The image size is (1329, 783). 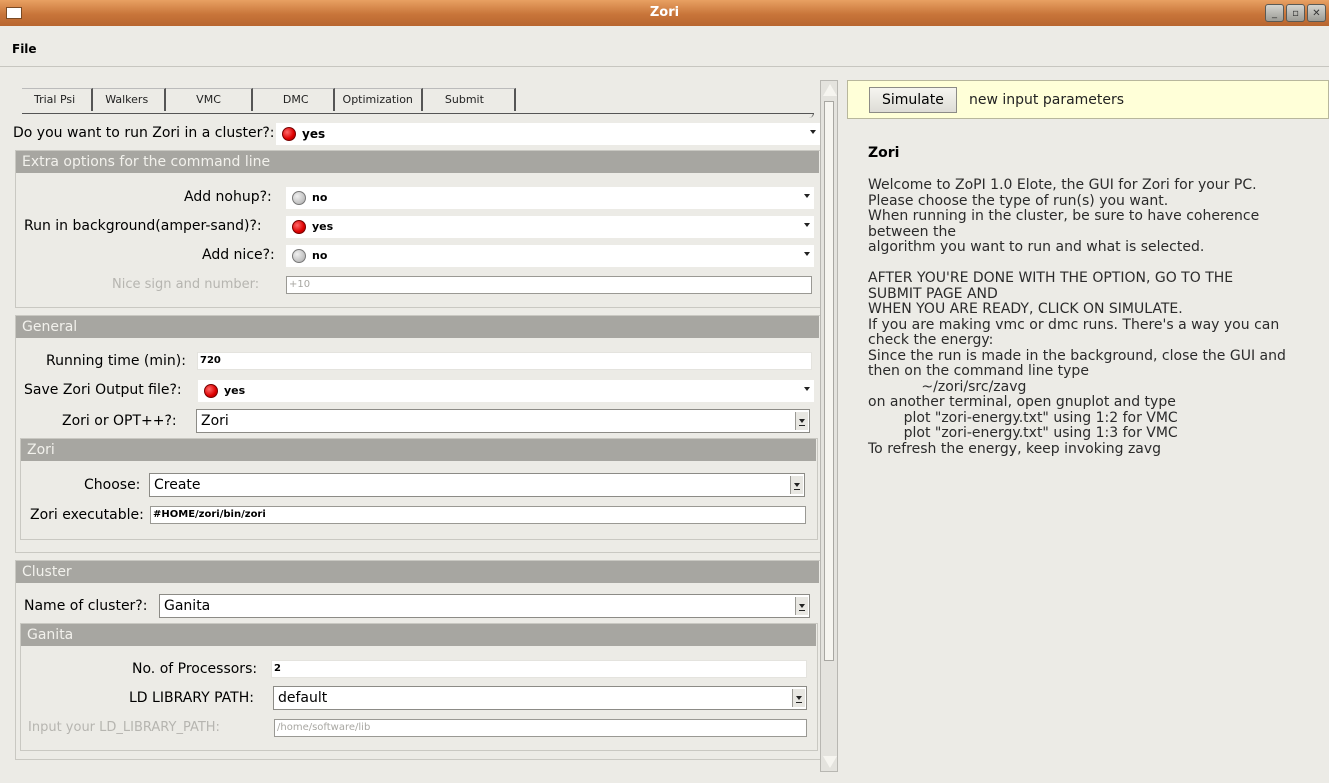 What do you see at coordinates (144, 133) in the screenshot?
I see `cluster-question-label: Do you want to run Zori in a cluster?:` at bounding box center [144, 133].